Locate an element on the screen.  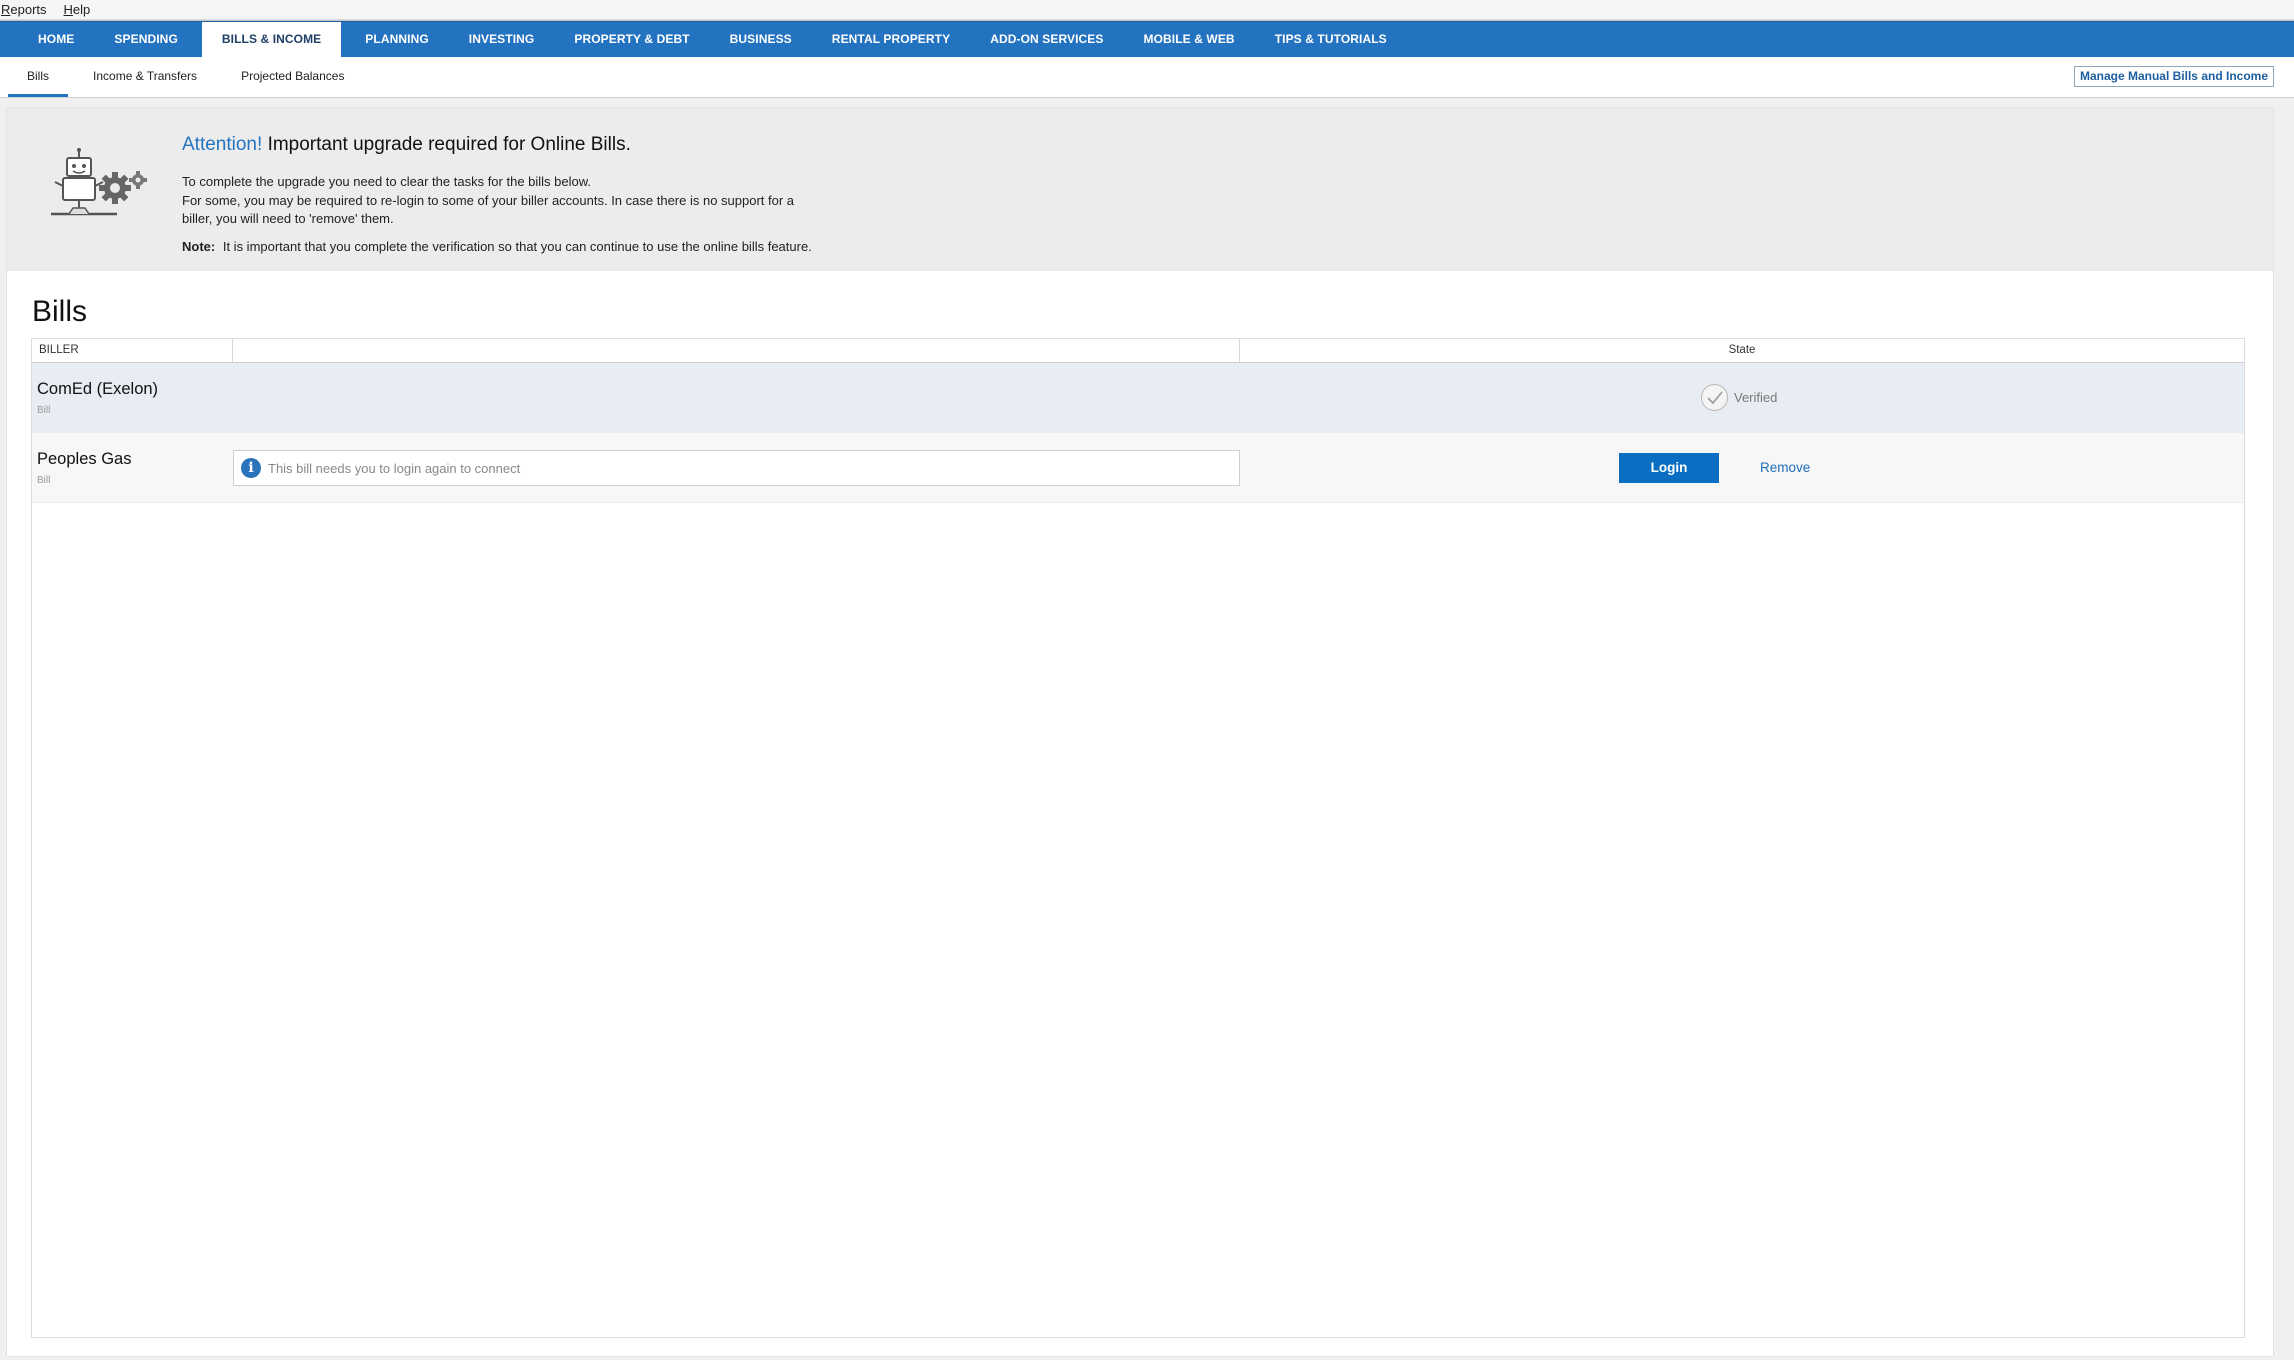
subtab-income-transfers: Income & Transfers is located at coordinates (145, 77).